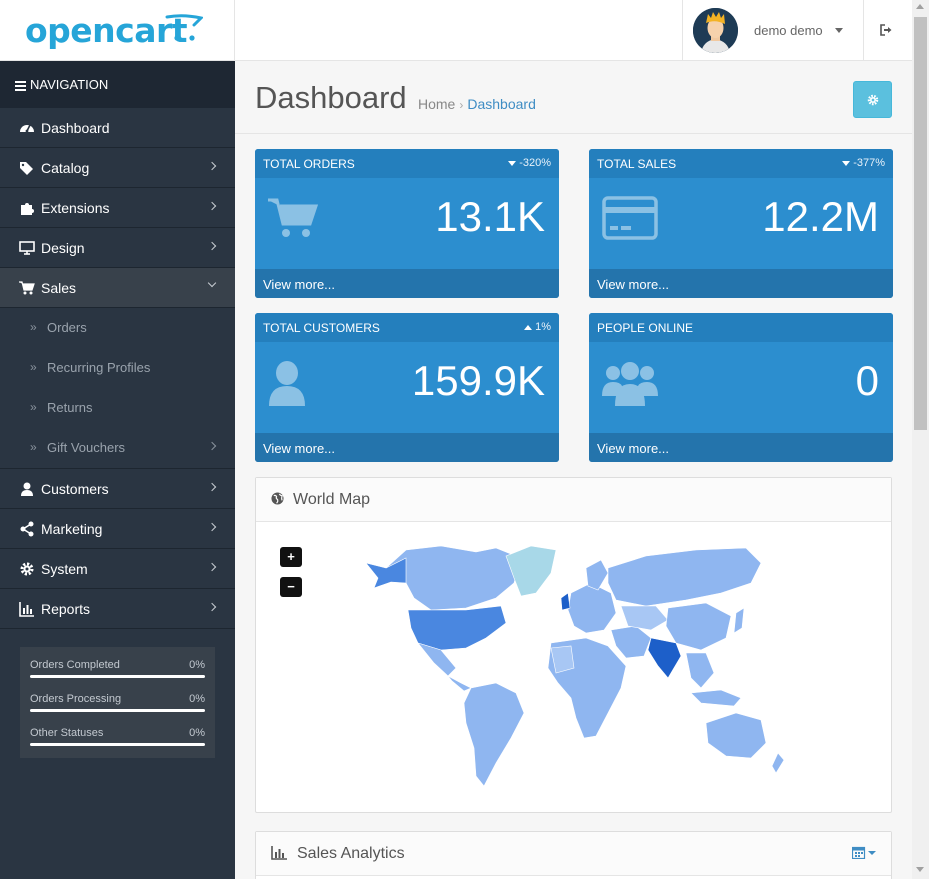 This screenshot has width=929, height=879. What do you see at coordinates (279, 853) in the screenshot?
I see `bar-chart-icon` at bounding box center [279, 853].